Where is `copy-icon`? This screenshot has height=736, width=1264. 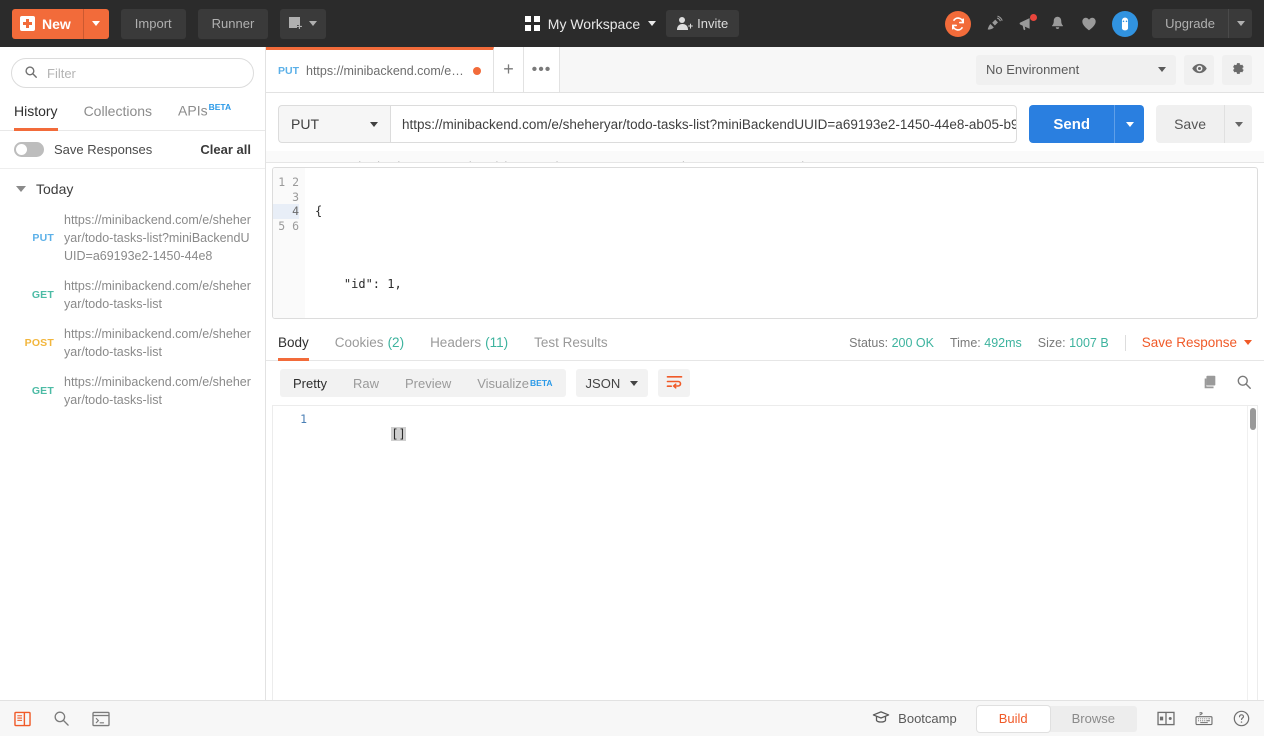 copy-icon is located at coordinates (1210, 383).